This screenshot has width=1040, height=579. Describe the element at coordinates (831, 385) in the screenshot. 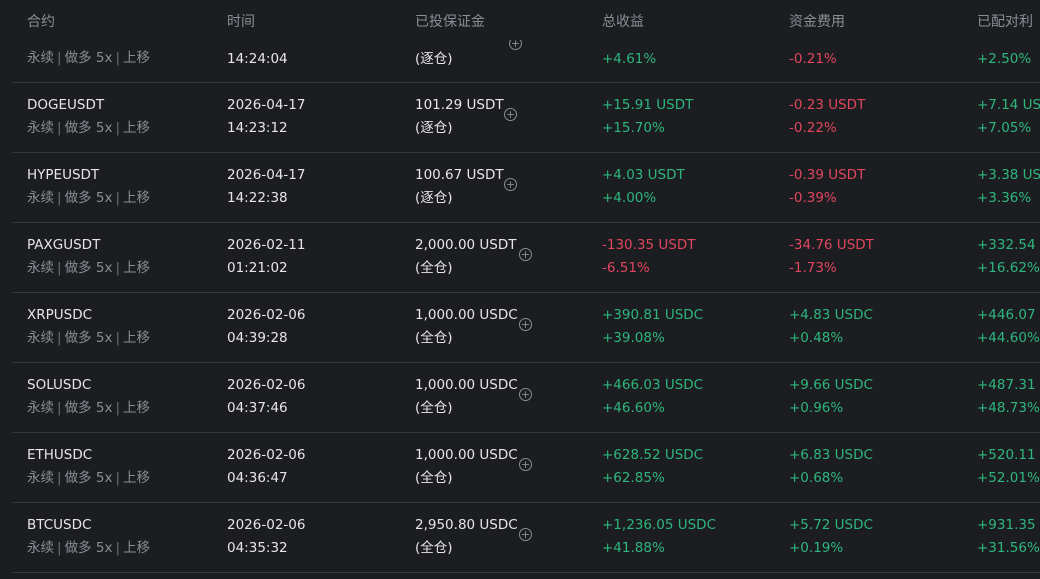

I see `funding-amount: +9.66 USDC` at that location.